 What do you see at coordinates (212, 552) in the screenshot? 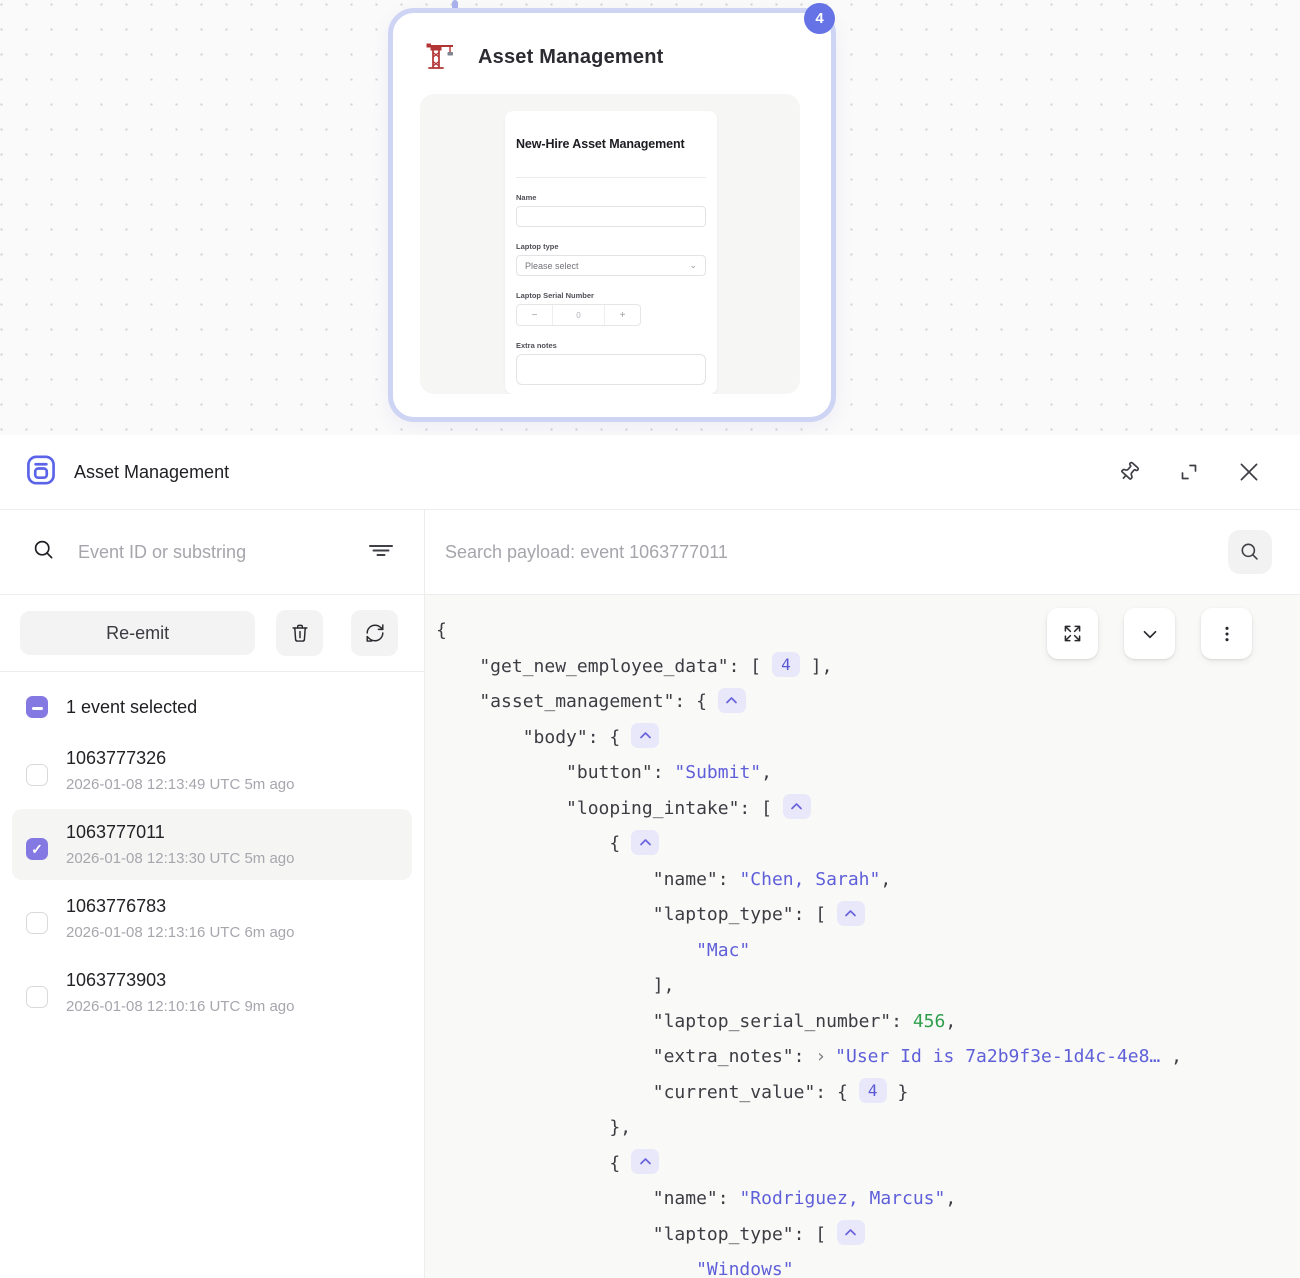
I see `event-search-input` at bounding box center [212, 552].